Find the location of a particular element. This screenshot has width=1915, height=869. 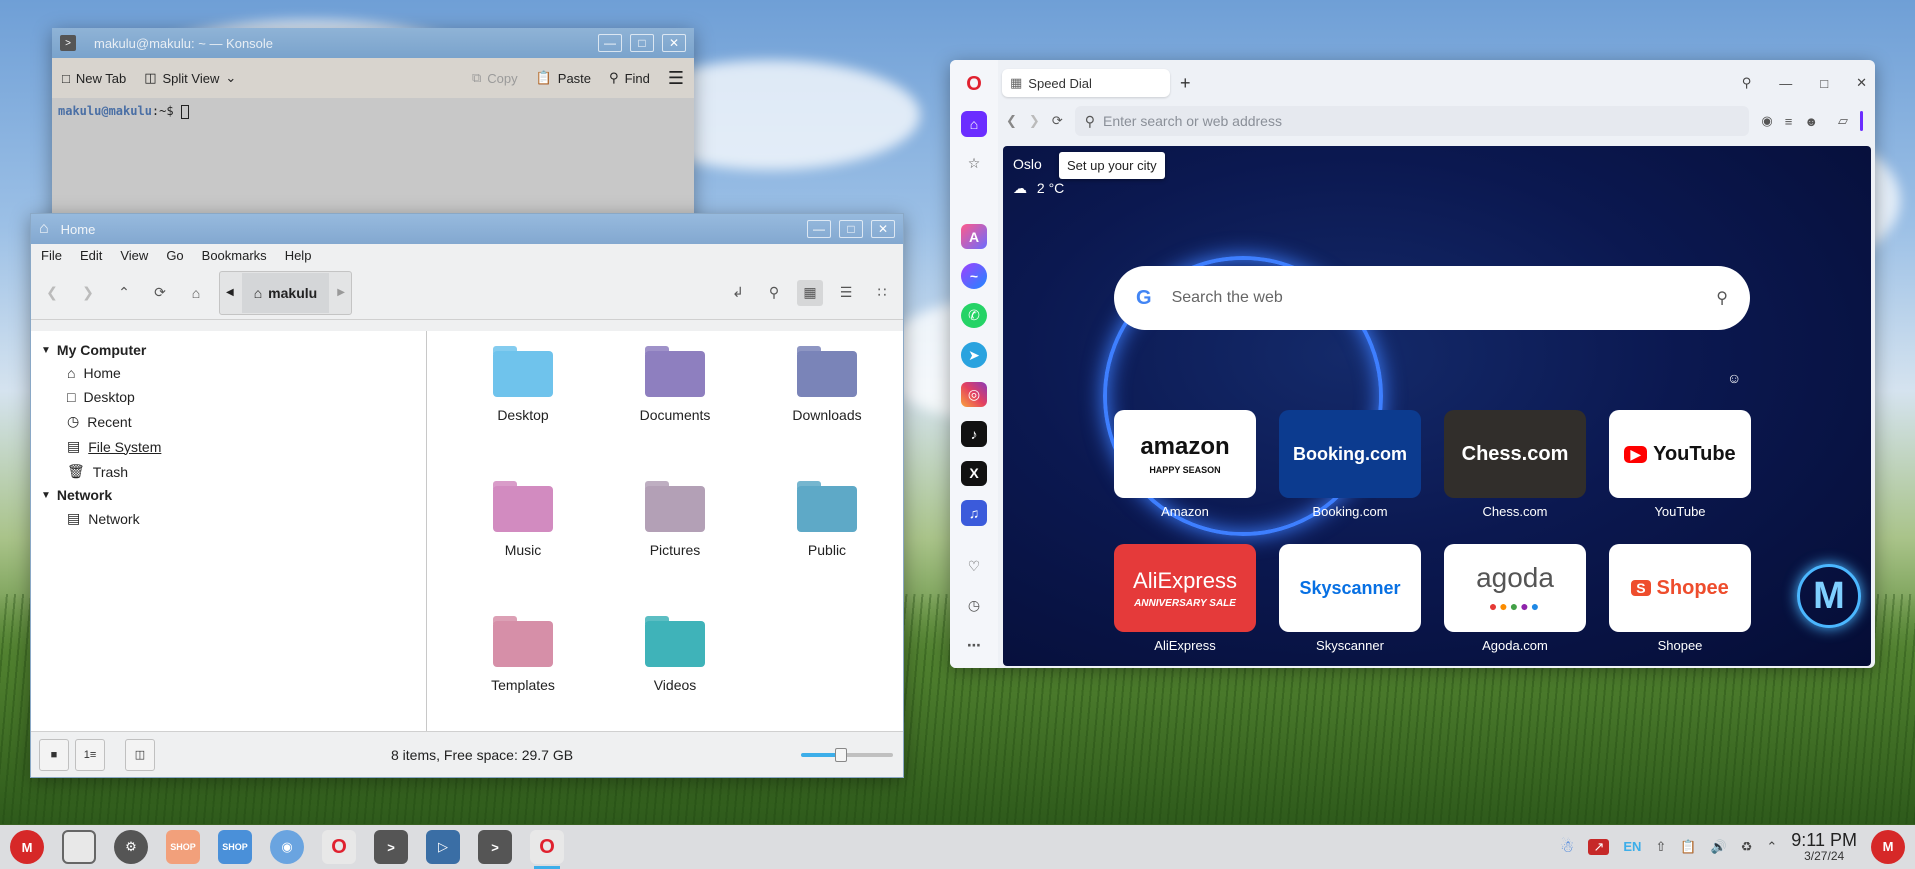

forward-button: ❯ is located at coordinates (88, 293).